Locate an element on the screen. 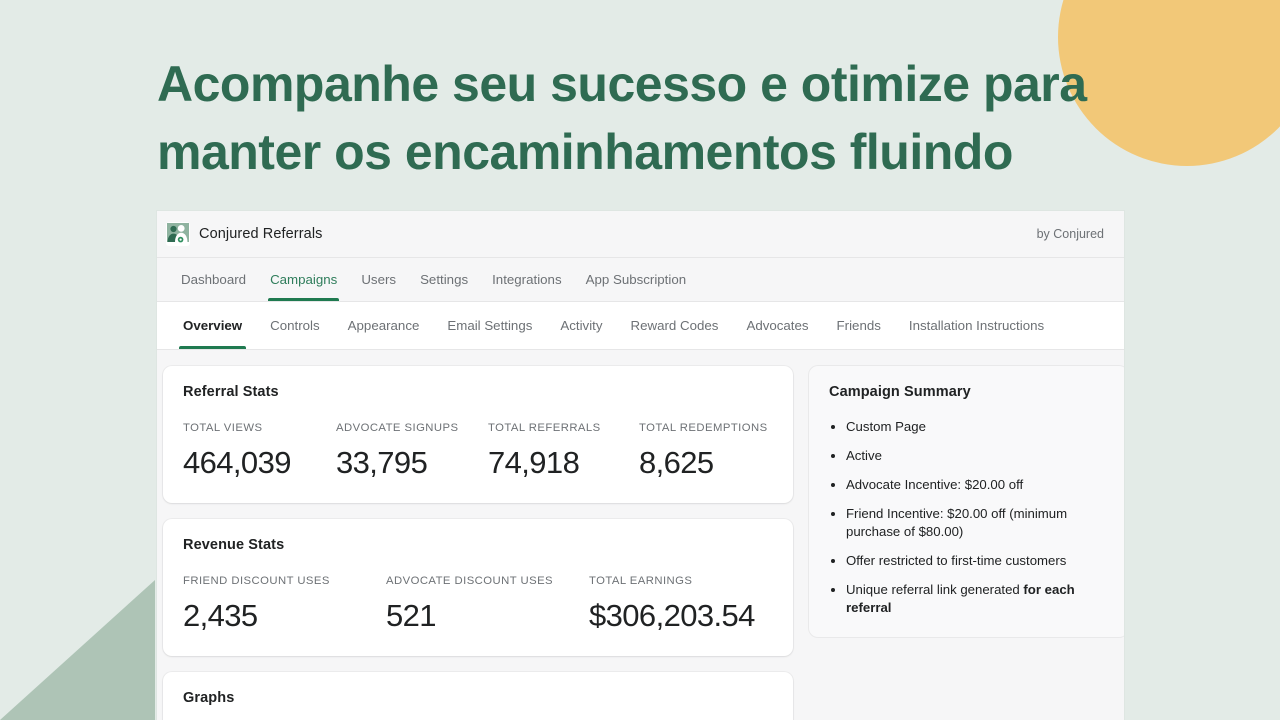 The height and width of the screenshot is (720, 1280). stat-value: 464,039 is located at coordinates (237, 462).